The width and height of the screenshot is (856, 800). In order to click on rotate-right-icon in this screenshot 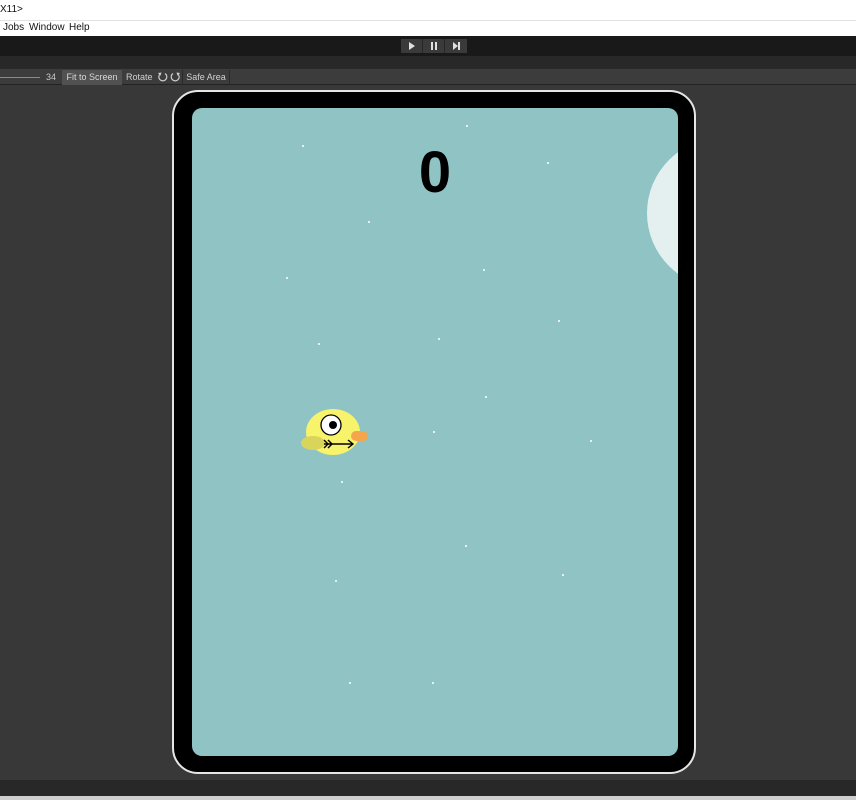, I will do `click(175, 76)`.